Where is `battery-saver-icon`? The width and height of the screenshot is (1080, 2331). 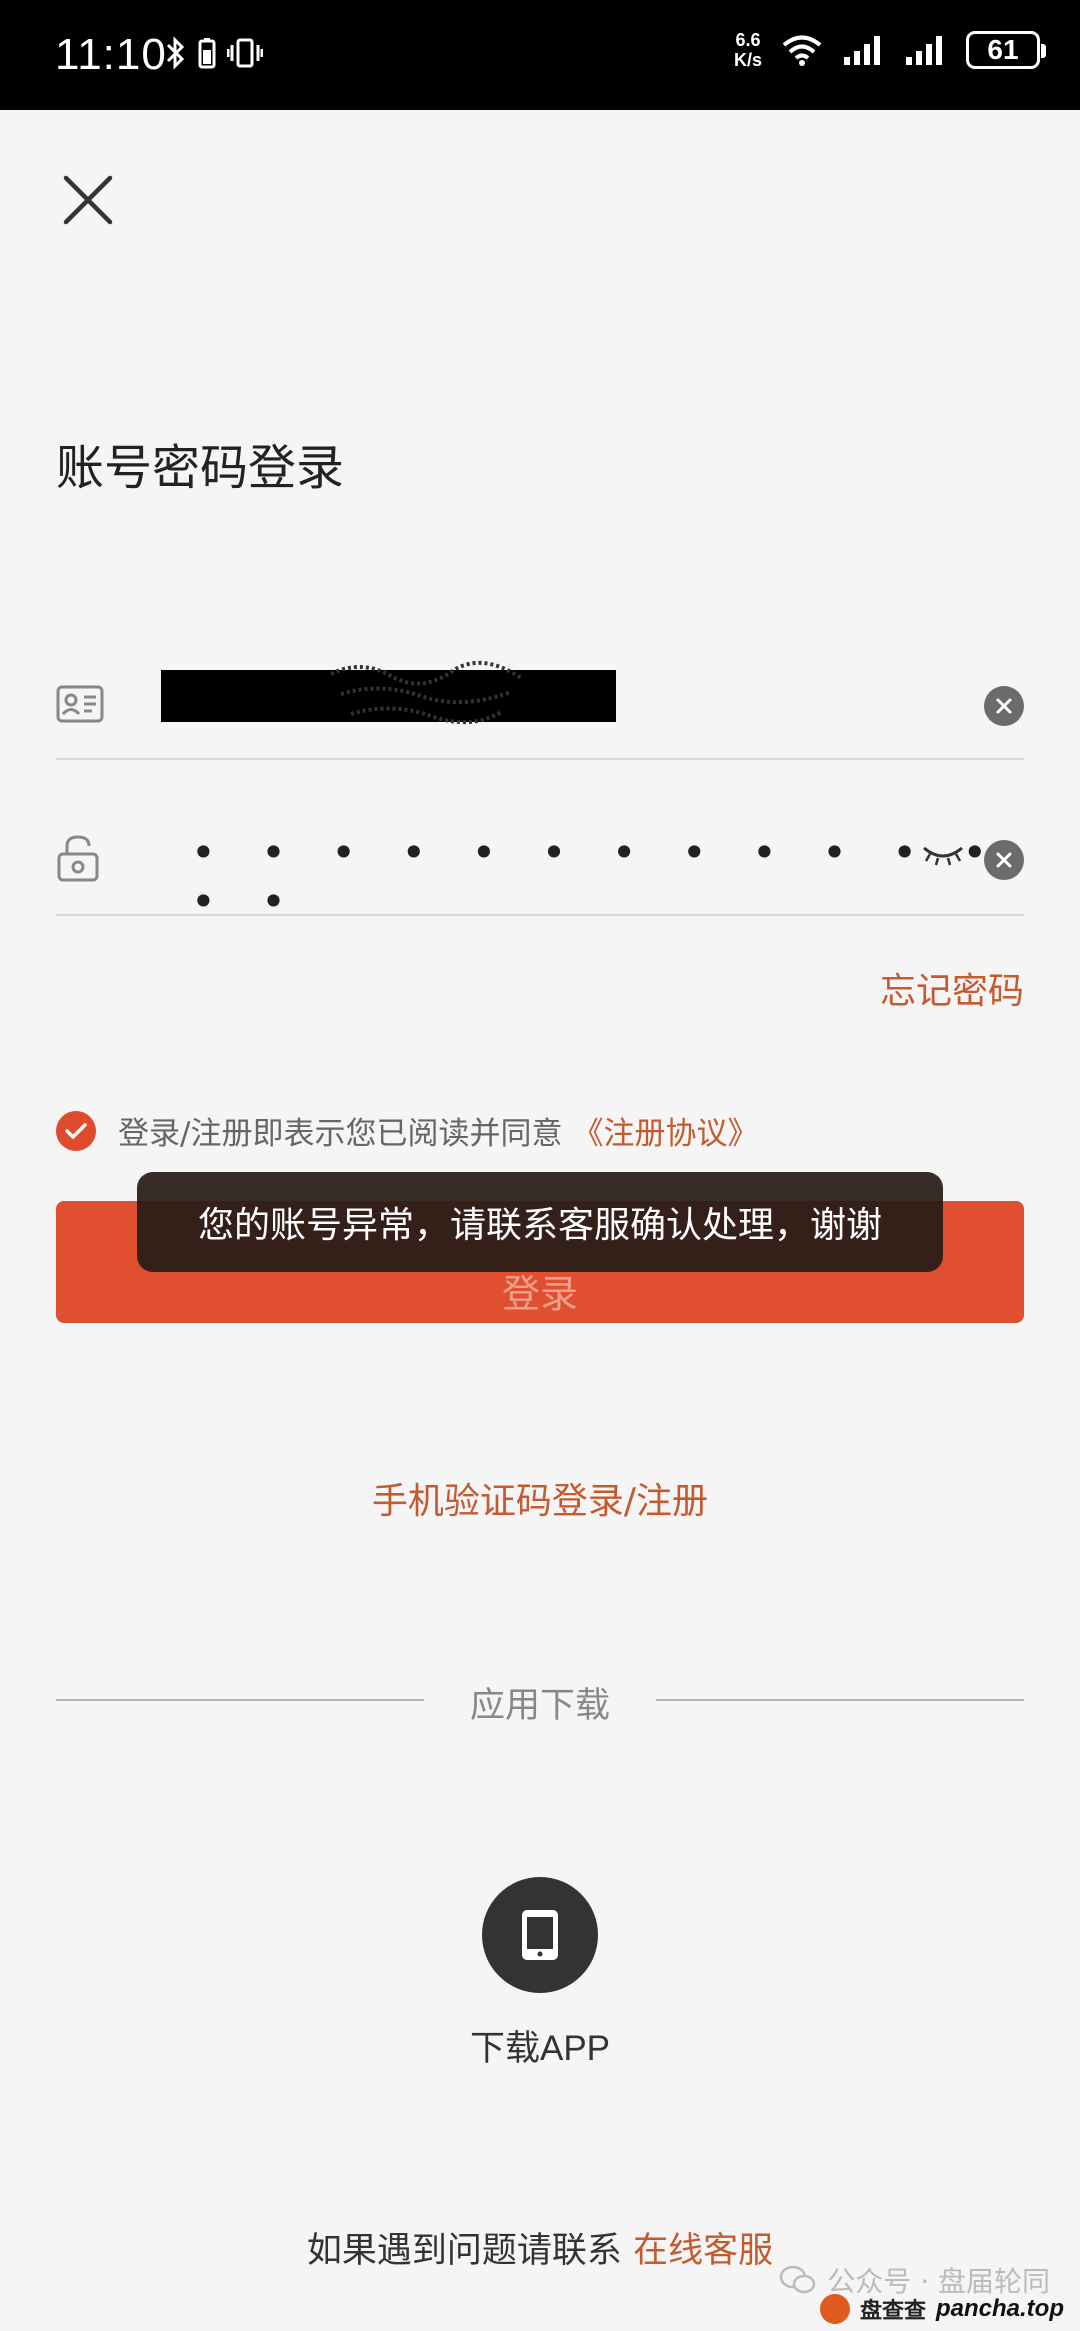
battery-saver-icon is located at coordinates (207, 53).